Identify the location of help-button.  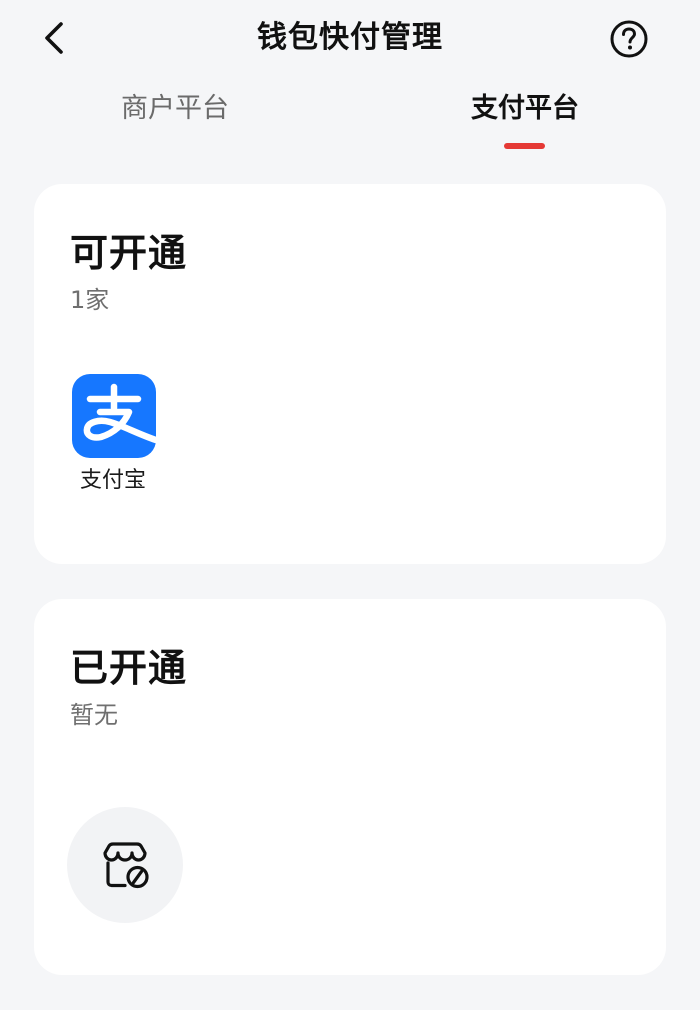
(629, 39).